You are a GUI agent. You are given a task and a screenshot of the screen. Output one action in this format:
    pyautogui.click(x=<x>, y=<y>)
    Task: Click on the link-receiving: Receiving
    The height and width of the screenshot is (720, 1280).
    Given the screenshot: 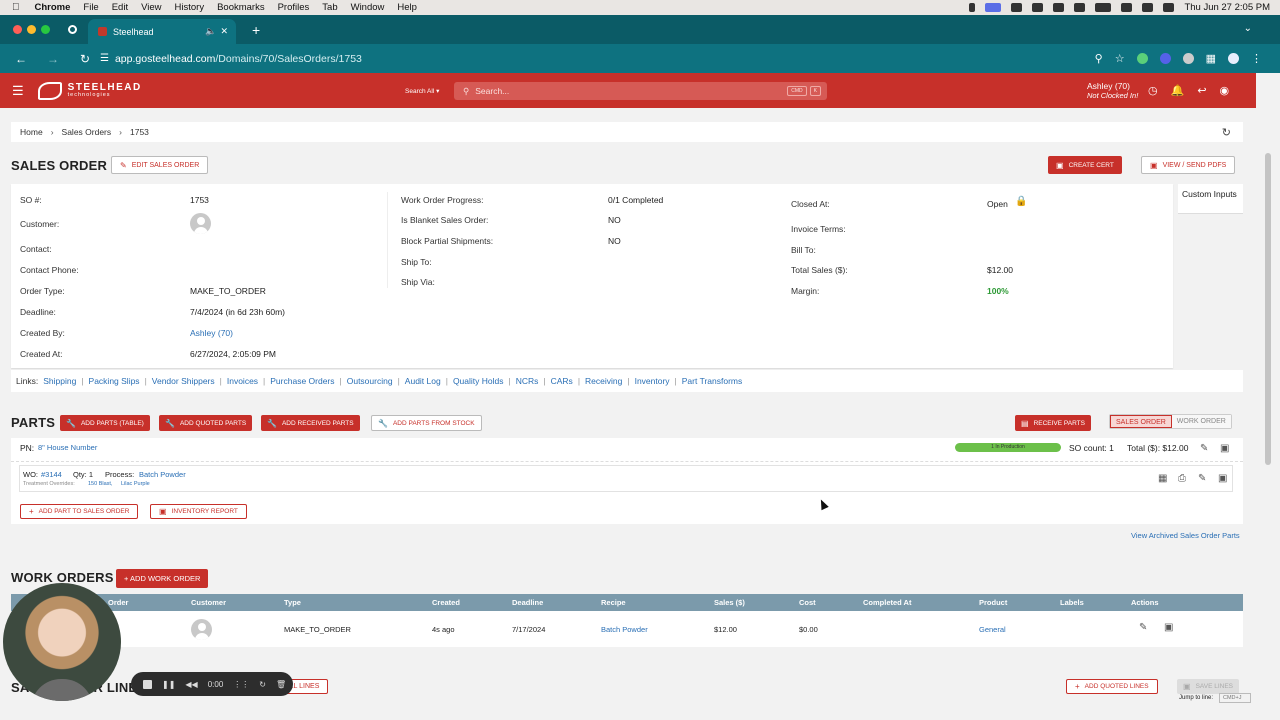 What is the action you would take?
    pyautogui.click(x=603, y=381)
    